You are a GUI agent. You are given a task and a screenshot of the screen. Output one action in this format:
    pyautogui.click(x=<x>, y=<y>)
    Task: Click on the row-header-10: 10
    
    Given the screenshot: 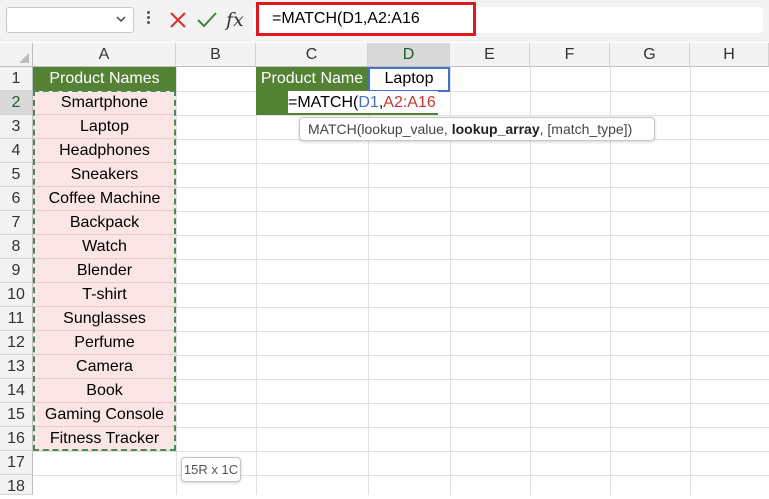 What is the action you would take?
    pyautogui.click(x=16, y=295)
    